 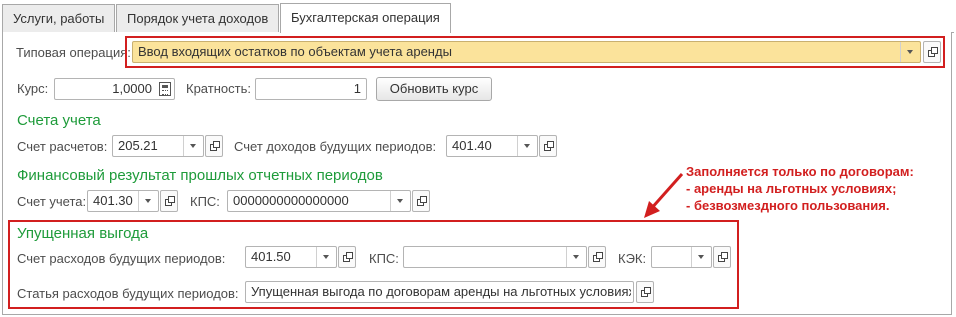 I want to click on section-title-lost-profit: Упущенная выгода, so click(x=83, y=233).